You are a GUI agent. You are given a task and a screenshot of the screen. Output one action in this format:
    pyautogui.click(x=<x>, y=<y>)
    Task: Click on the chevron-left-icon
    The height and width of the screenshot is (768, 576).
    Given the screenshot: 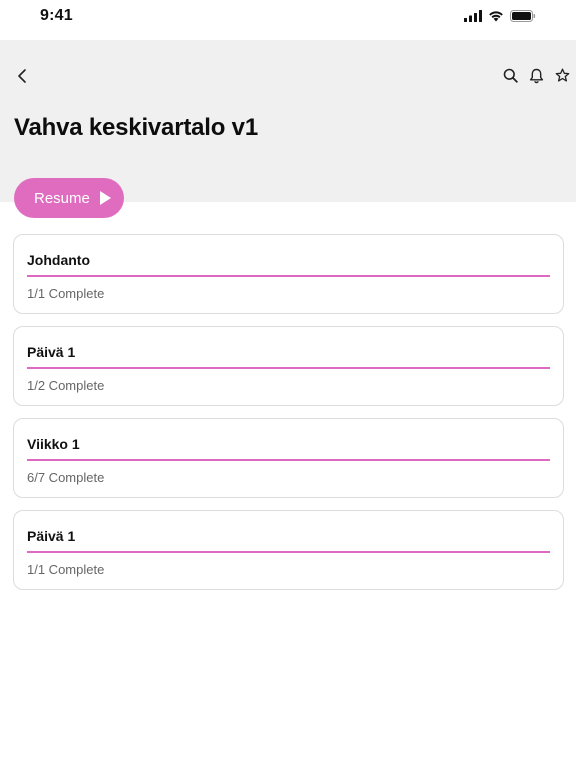 What is the action you would take?
    pyautogui.click(x=22, y=78)
    